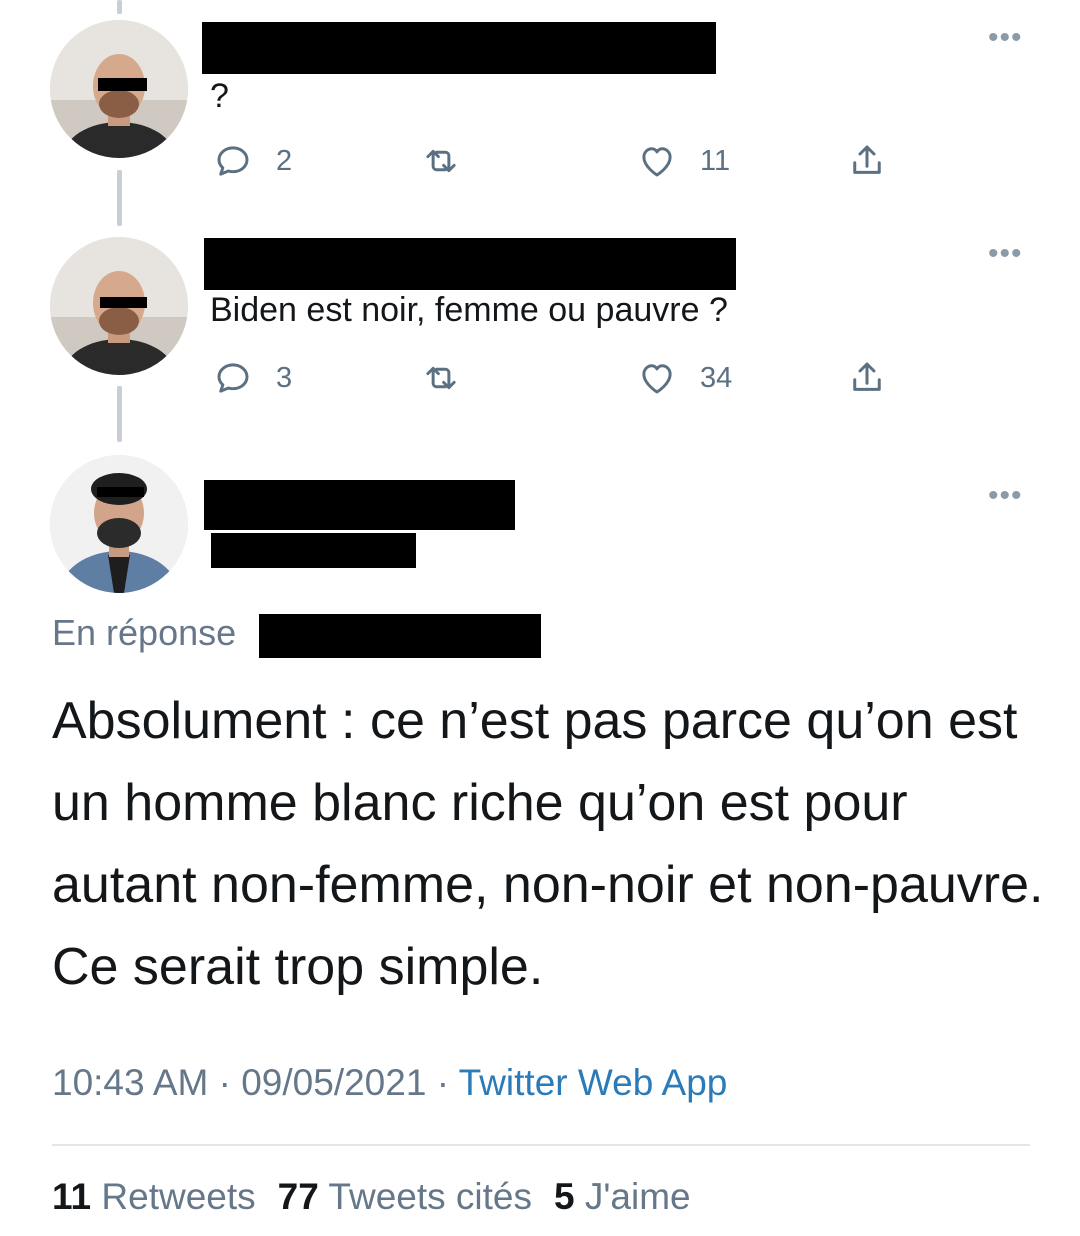 The height and width of the screenshot is (1236, 1080). I want to click on avatar, so click(119, 524).